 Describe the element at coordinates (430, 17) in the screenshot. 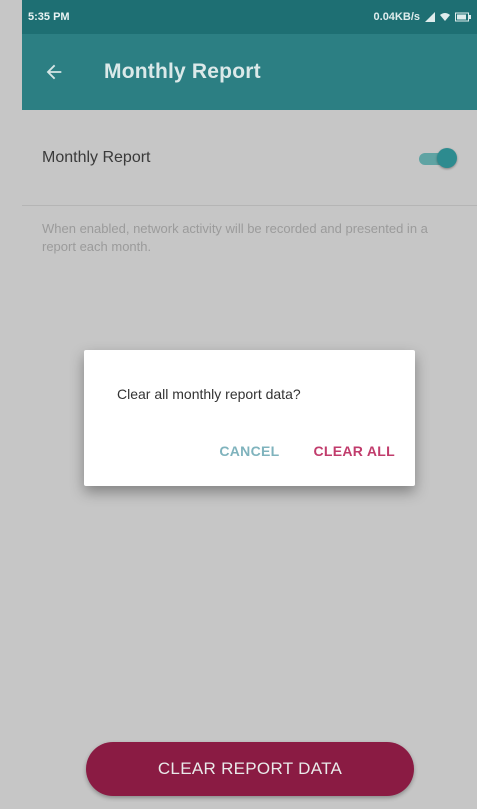

I see `signal-icon` at that location.